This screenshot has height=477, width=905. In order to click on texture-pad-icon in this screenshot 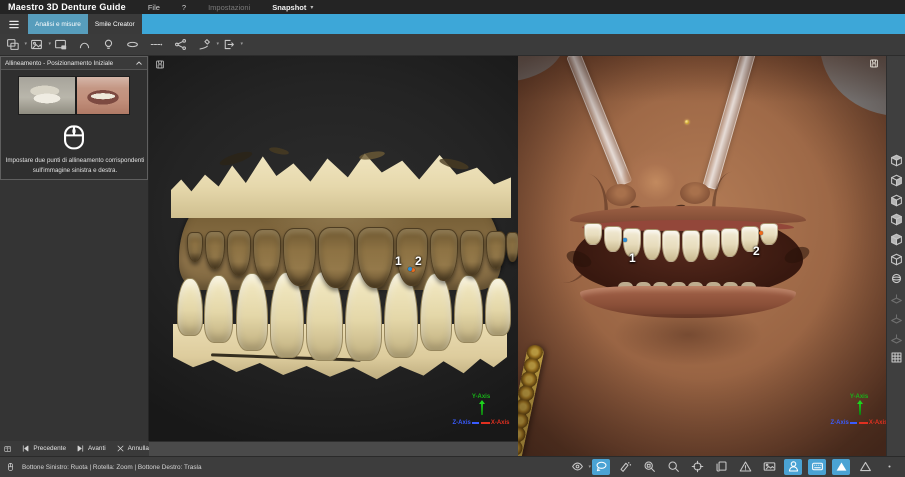, I will do `click(817, 466)`.